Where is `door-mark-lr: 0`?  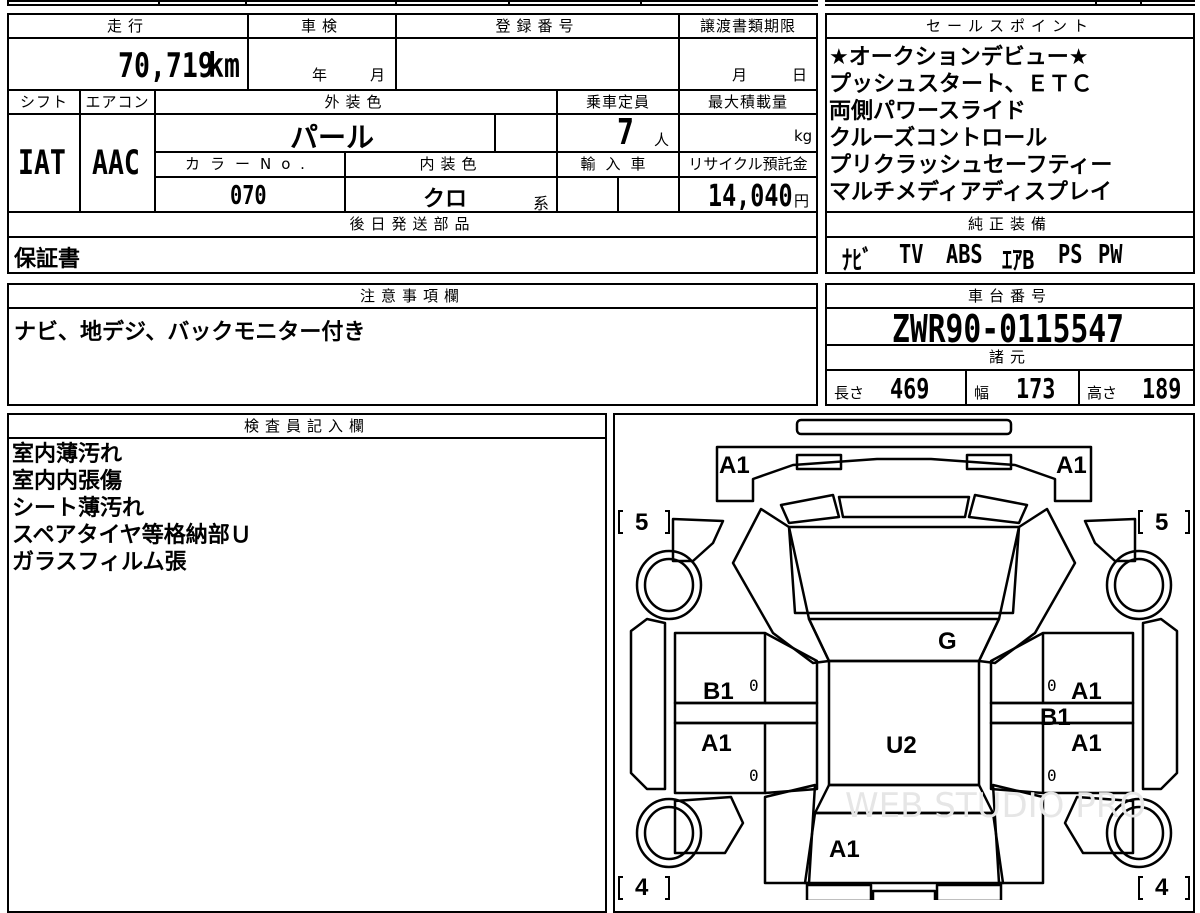 door-mark-lr: 0 is located at coordinates (754, 775).